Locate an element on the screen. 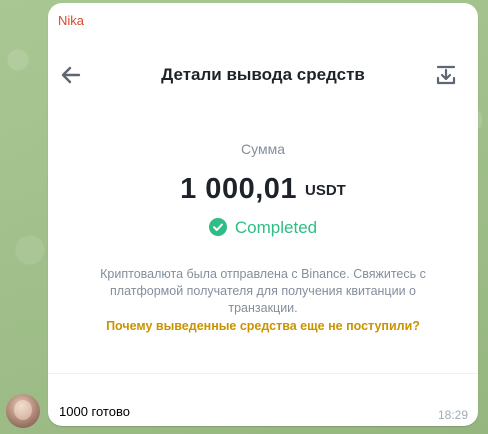 The image size is (488, 434). message-text: 1000 готово is located at coordinates (94, 411).